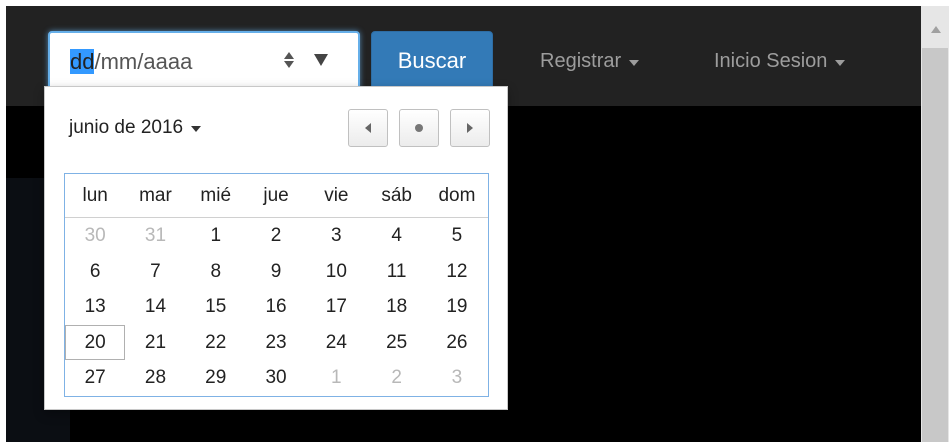 The width and height of the screenshot is (949, 448). I want to click on nav-registrar-label: Registrar, so click(581, 61).